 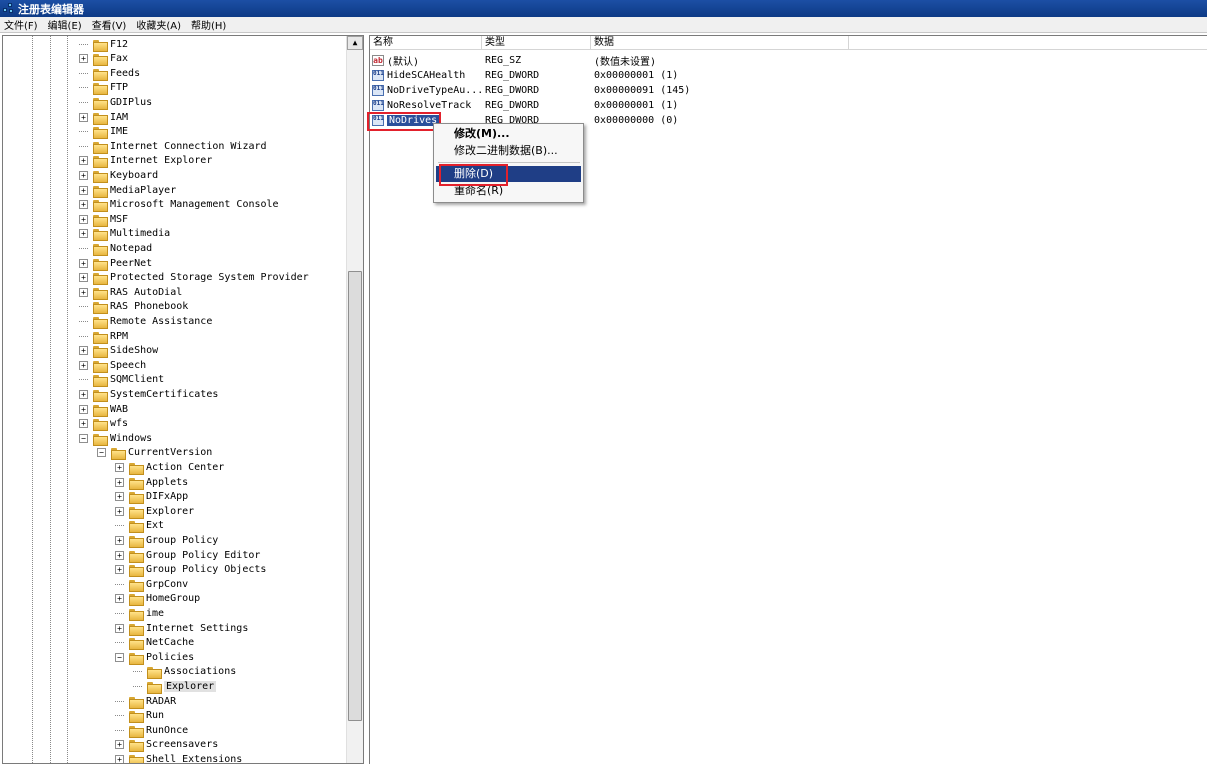 I want to click on tree-item: − Policies, so click(x=154, y=657).